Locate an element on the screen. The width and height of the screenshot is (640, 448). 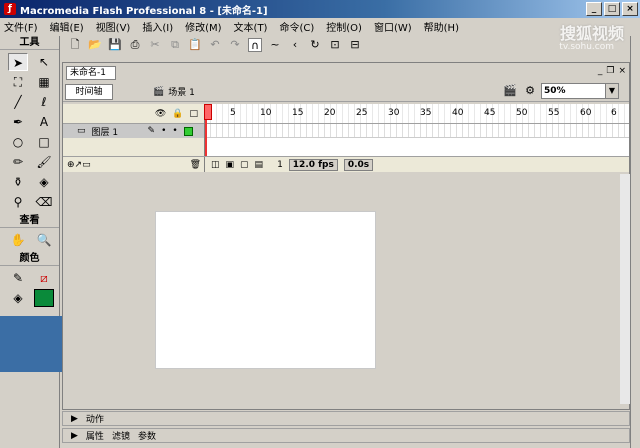
tools-title: 工具 is located at coordinates (29, 43).